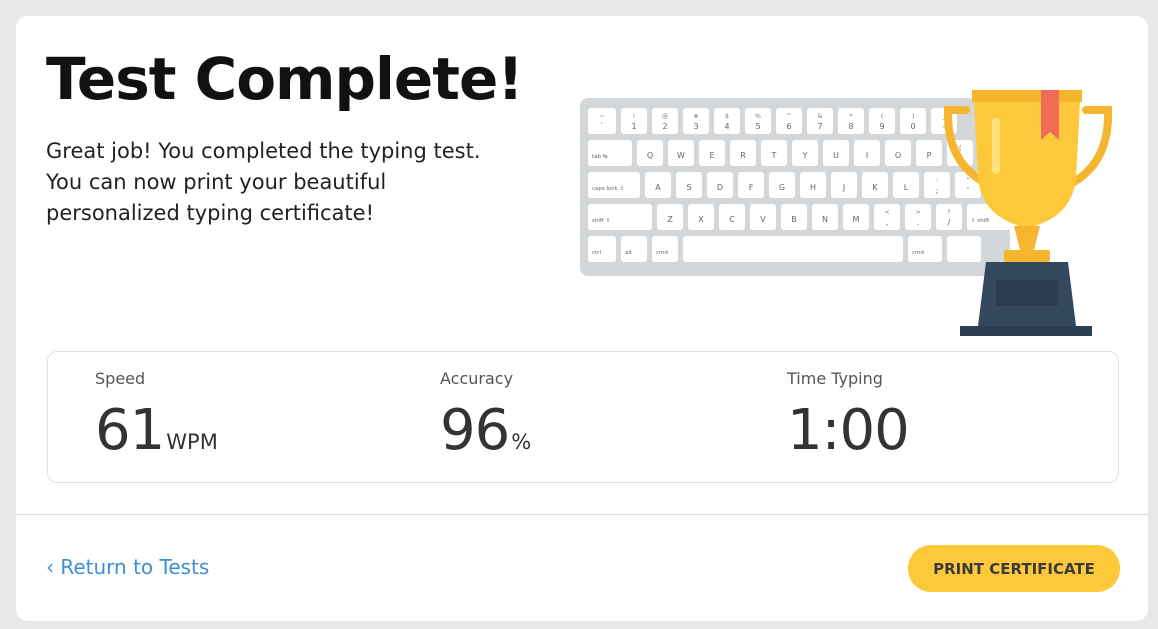  I want to click on speed-stat: Speed 61WPM, so click(156, 420).